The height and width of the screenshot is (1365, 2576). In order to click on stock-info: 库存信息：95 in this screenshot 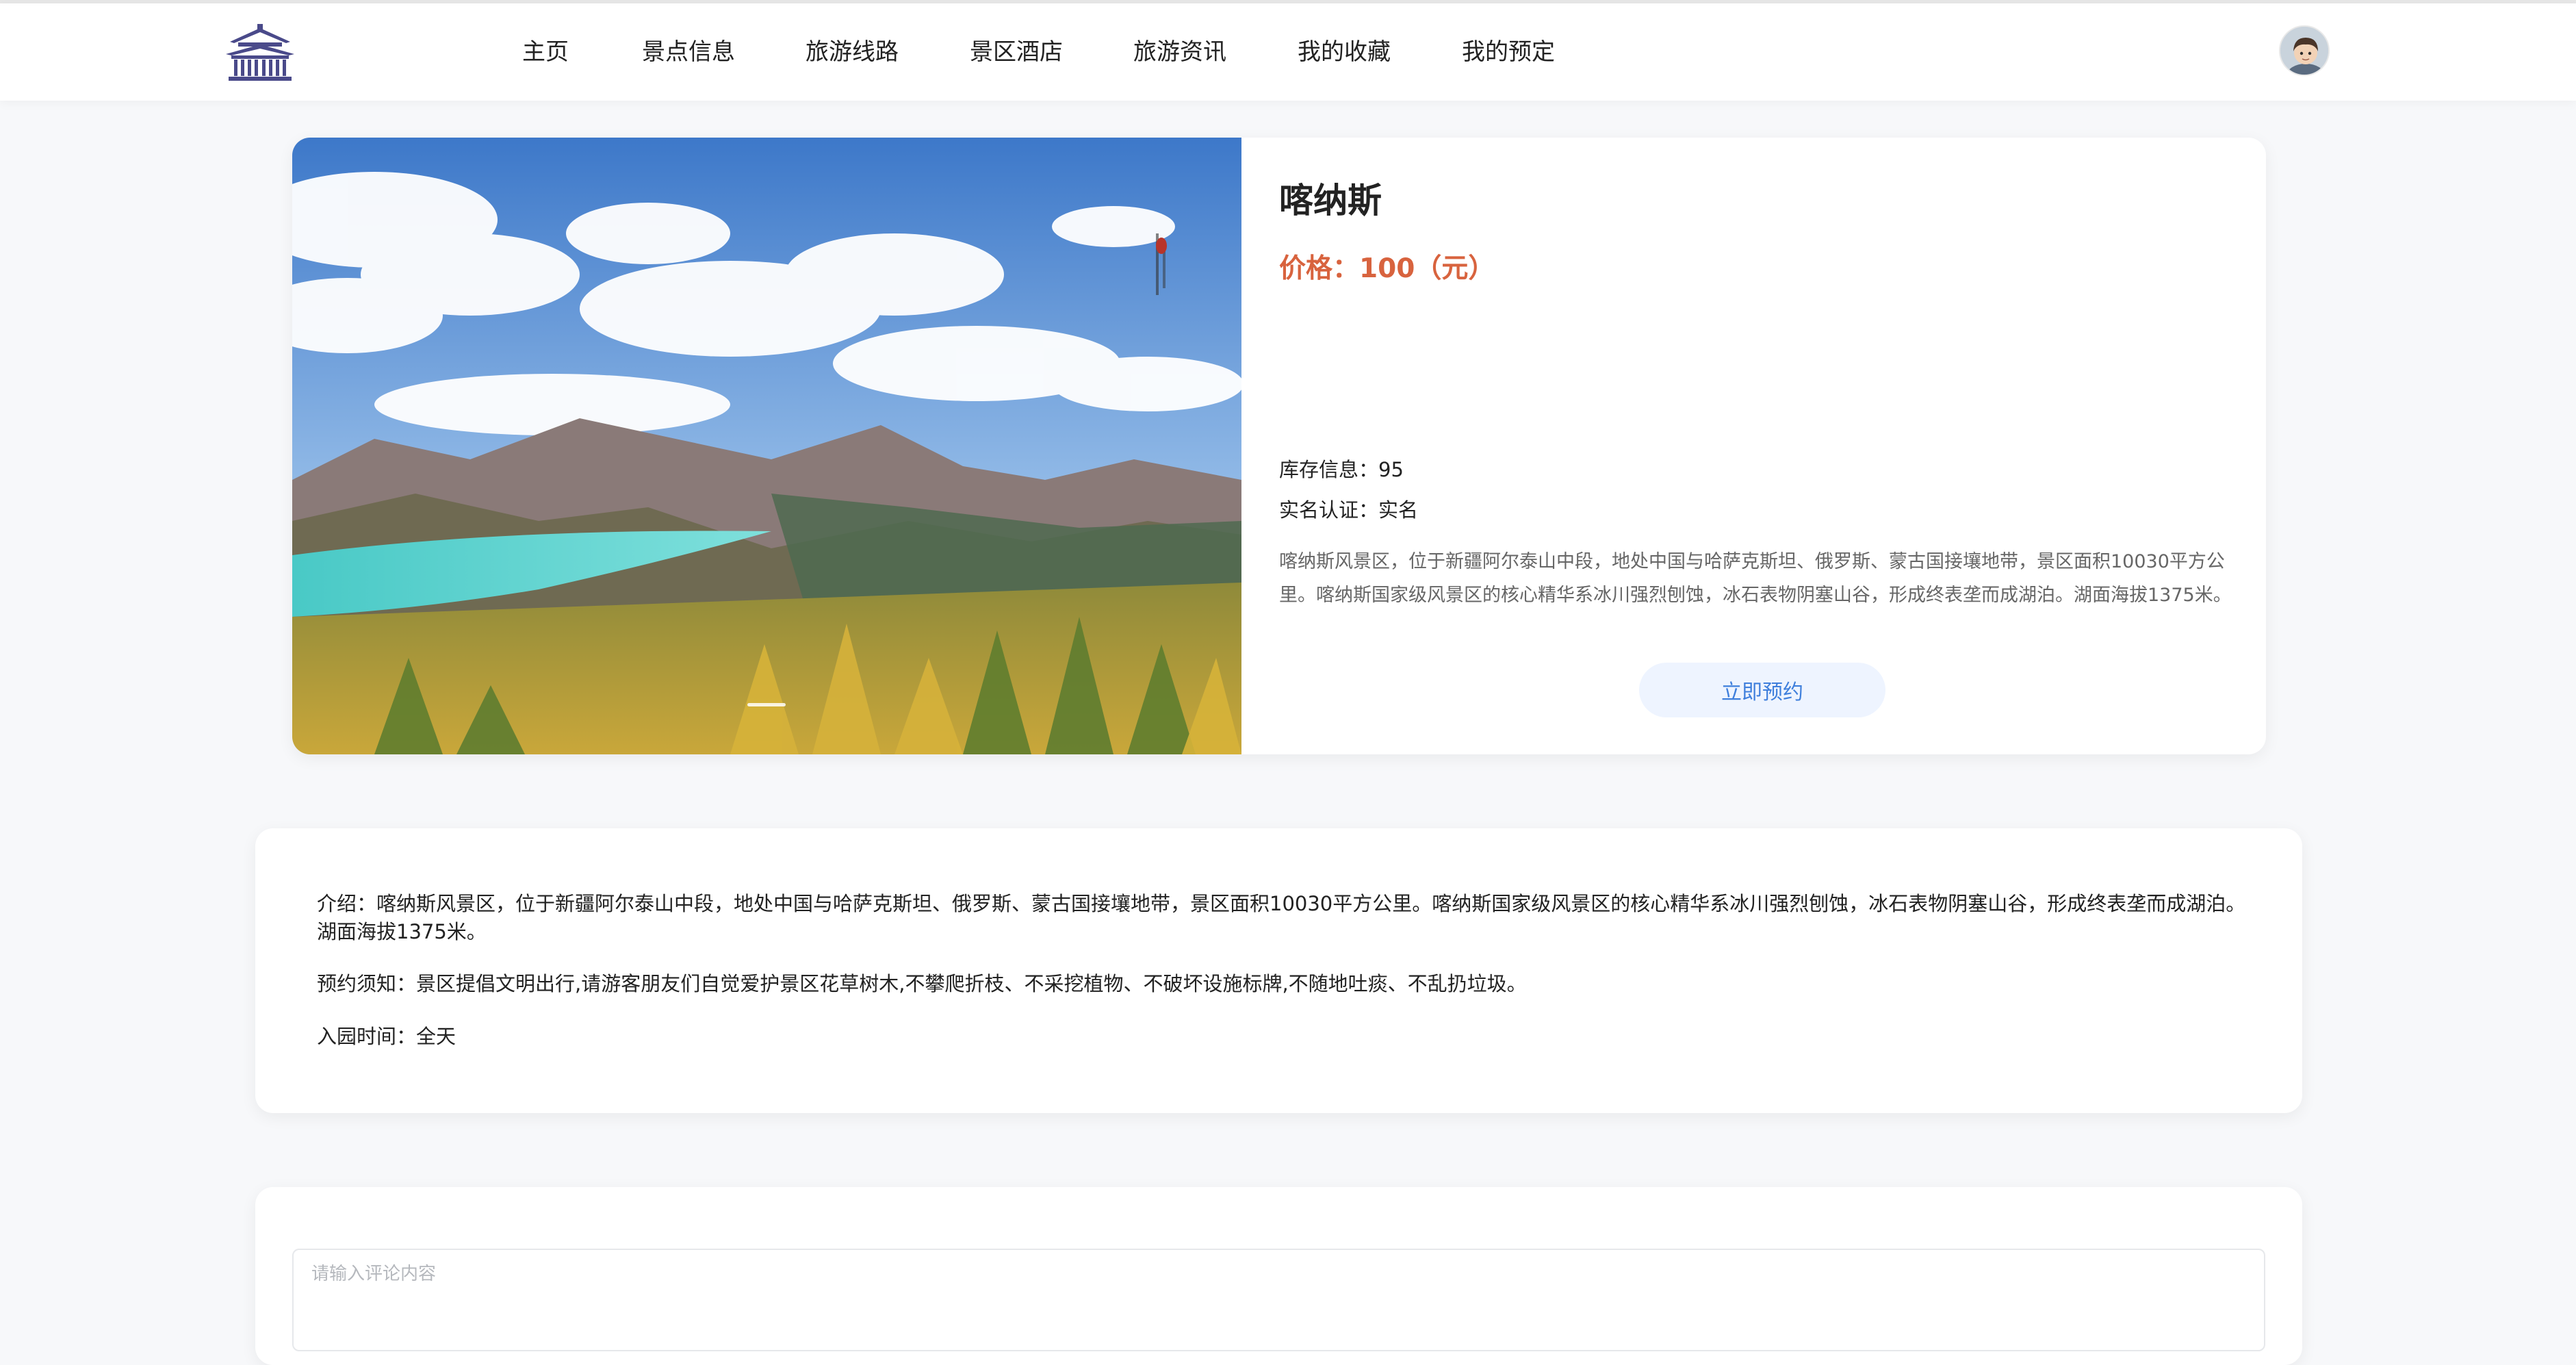, I will do `click(1341, 469)`.